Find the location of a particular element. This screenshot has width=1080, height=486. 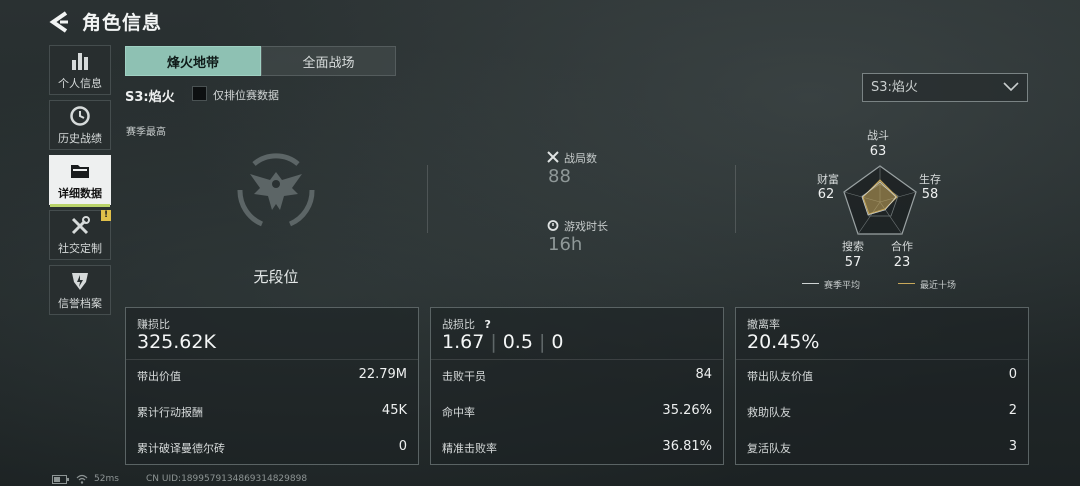

clock-icon is located at coordinates (80, 115).